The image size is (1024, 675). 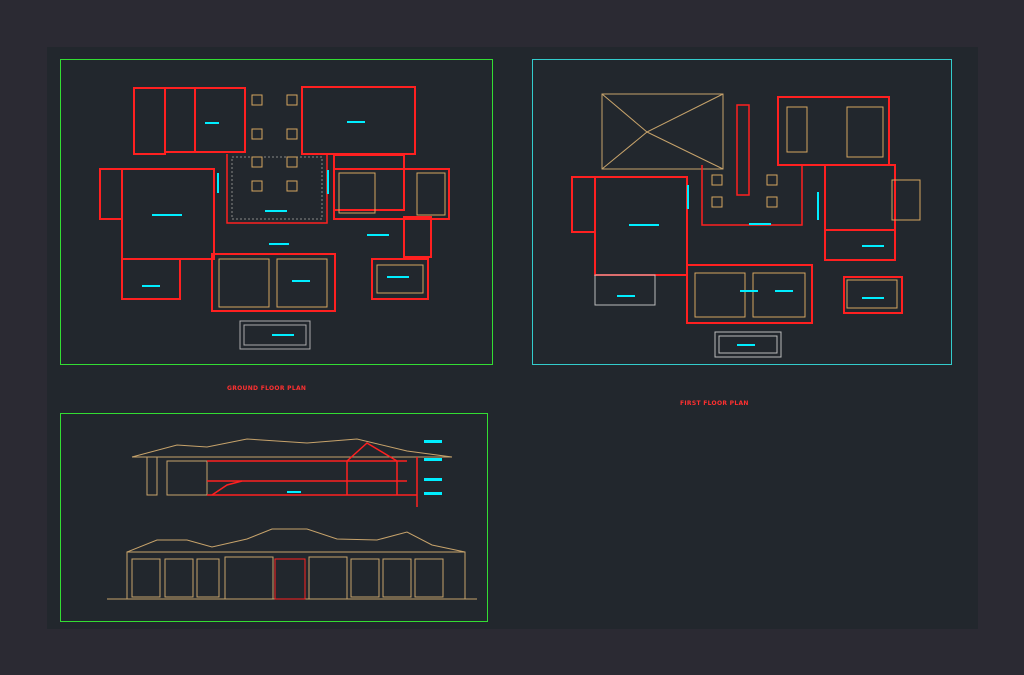 I want to click on ground-floor-plan, so click(x=274, y=218).